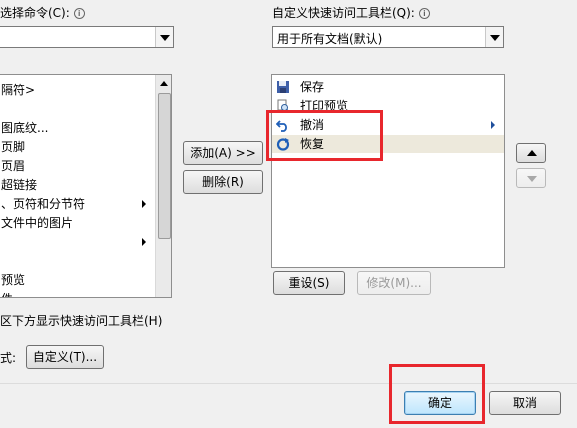 This screenshot has height=428, width=577. What do you see at coordinates (164, 166) in the screenshot?
I see `scroll-thumb` at bounding box center [164, 166].